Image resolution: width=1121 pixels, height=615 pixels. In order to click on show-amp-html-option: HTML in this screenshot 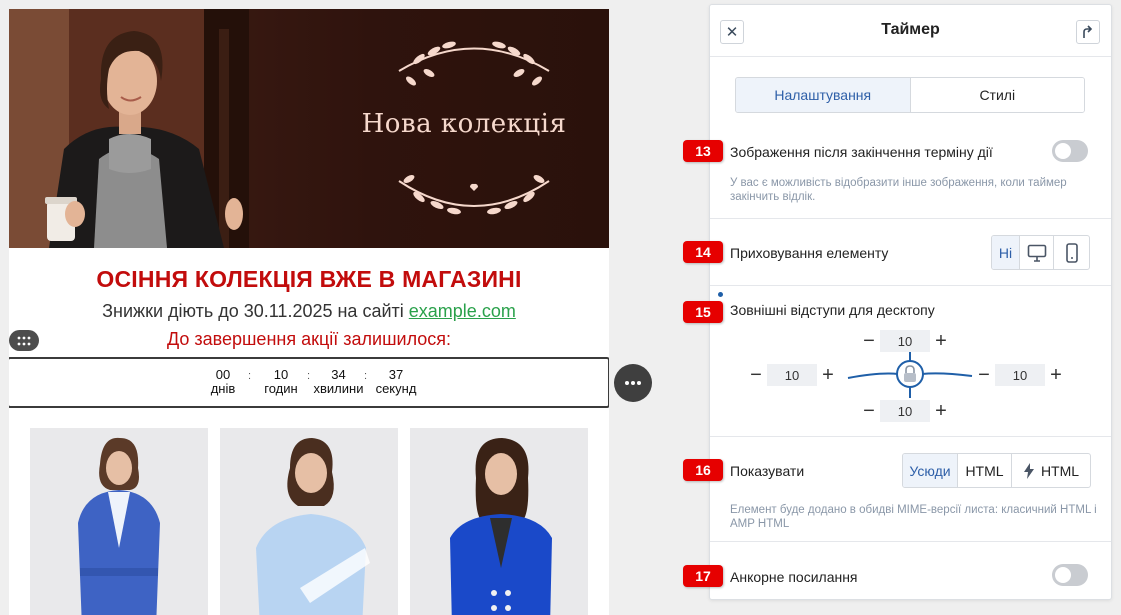, I will do `click(1051, 470)`.